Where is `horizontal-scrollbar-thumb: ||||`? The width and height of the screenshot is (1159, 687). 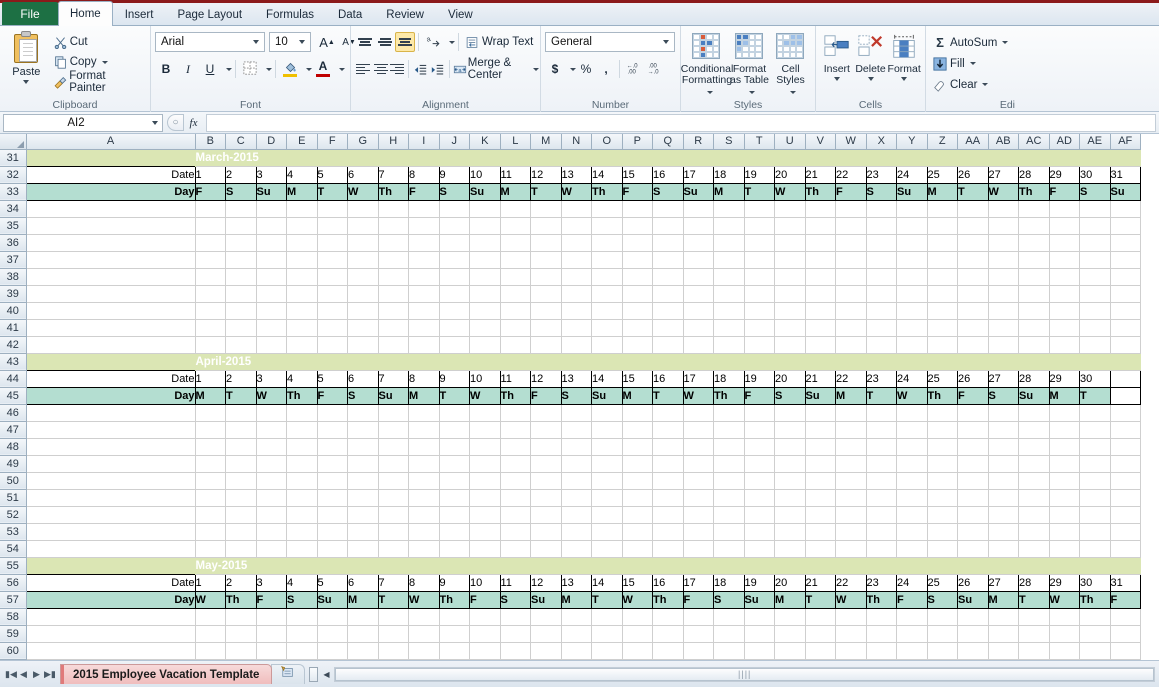 horizontal-scrollbar-thumb: |||| is located at coordinates (744, 674).